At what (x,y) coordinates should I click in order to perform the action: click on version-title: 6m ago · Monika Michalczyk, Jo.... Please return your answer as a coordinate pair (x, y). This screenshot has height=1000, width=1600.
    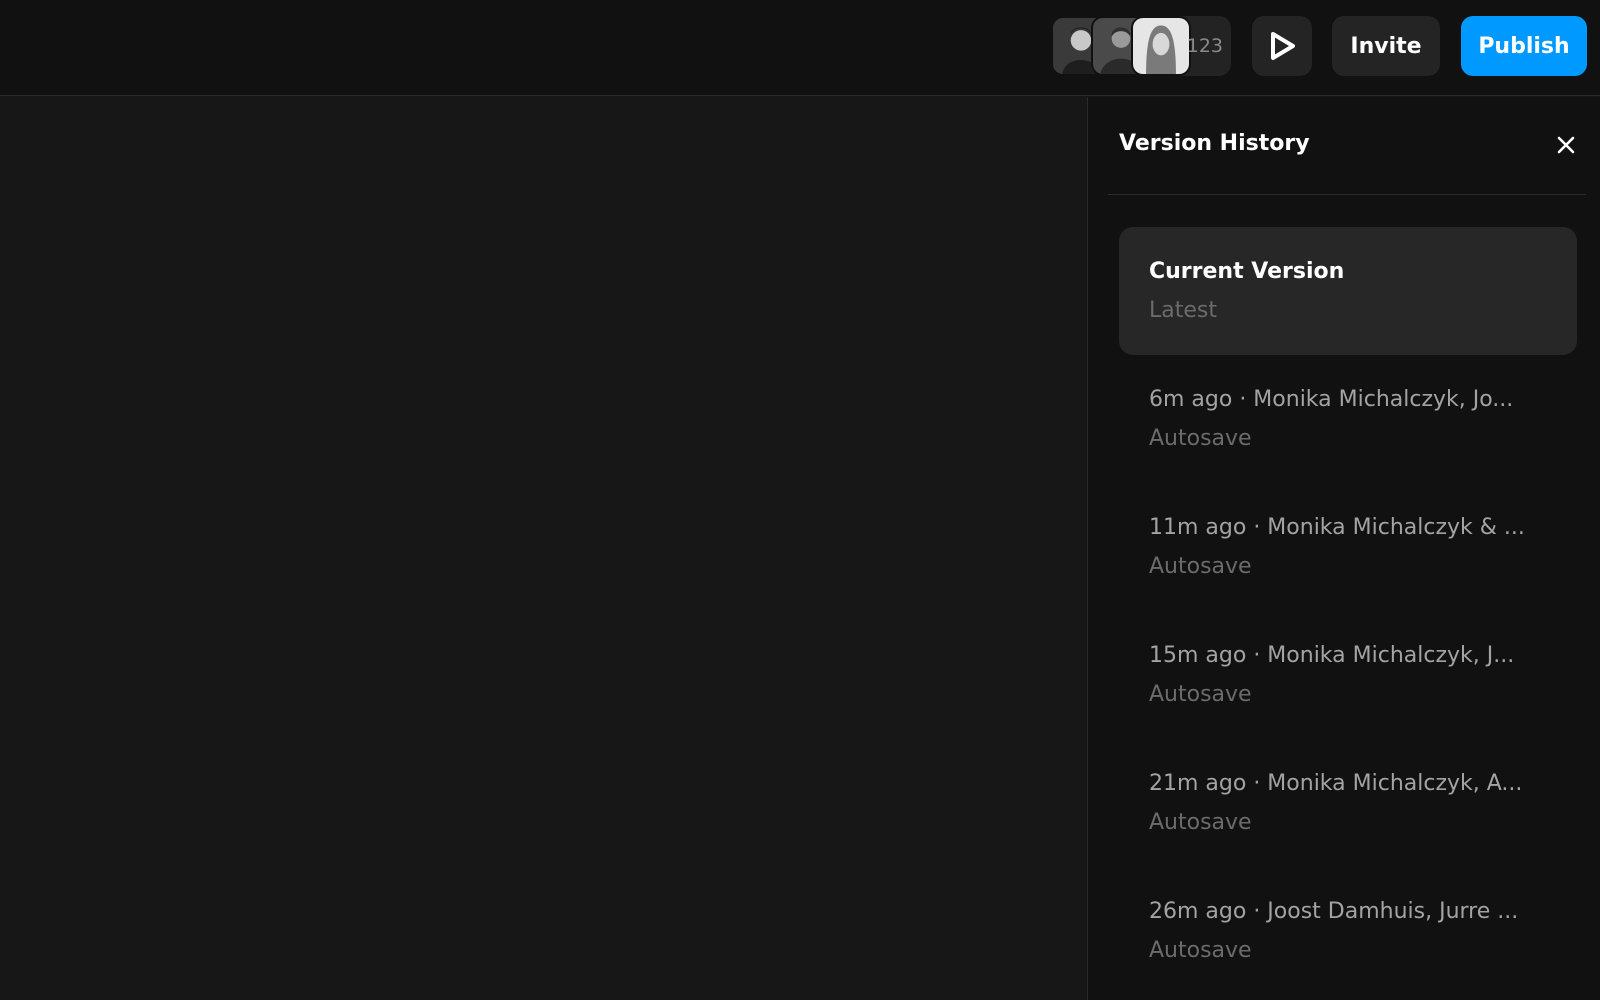
    Looking at the image, I should click on (1331, 399).